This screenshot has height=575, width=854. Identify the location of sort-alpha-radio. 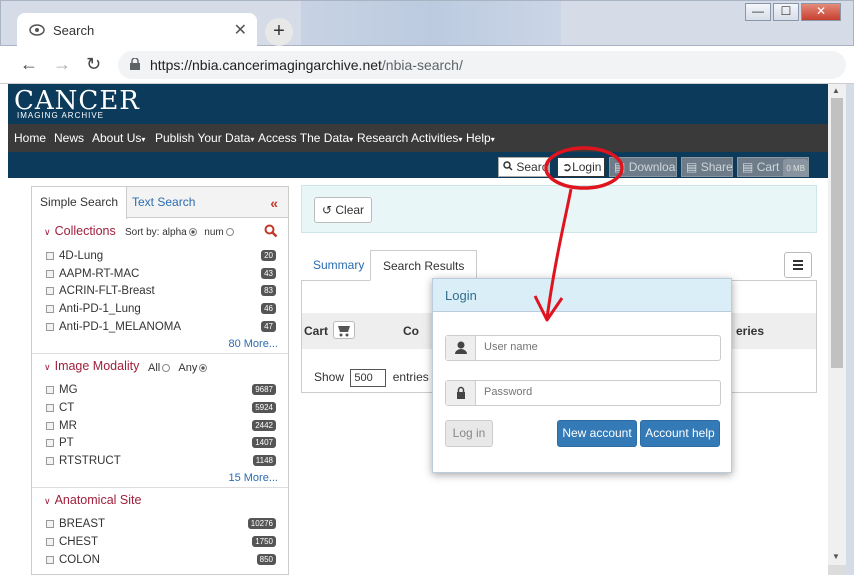
(192, 232).